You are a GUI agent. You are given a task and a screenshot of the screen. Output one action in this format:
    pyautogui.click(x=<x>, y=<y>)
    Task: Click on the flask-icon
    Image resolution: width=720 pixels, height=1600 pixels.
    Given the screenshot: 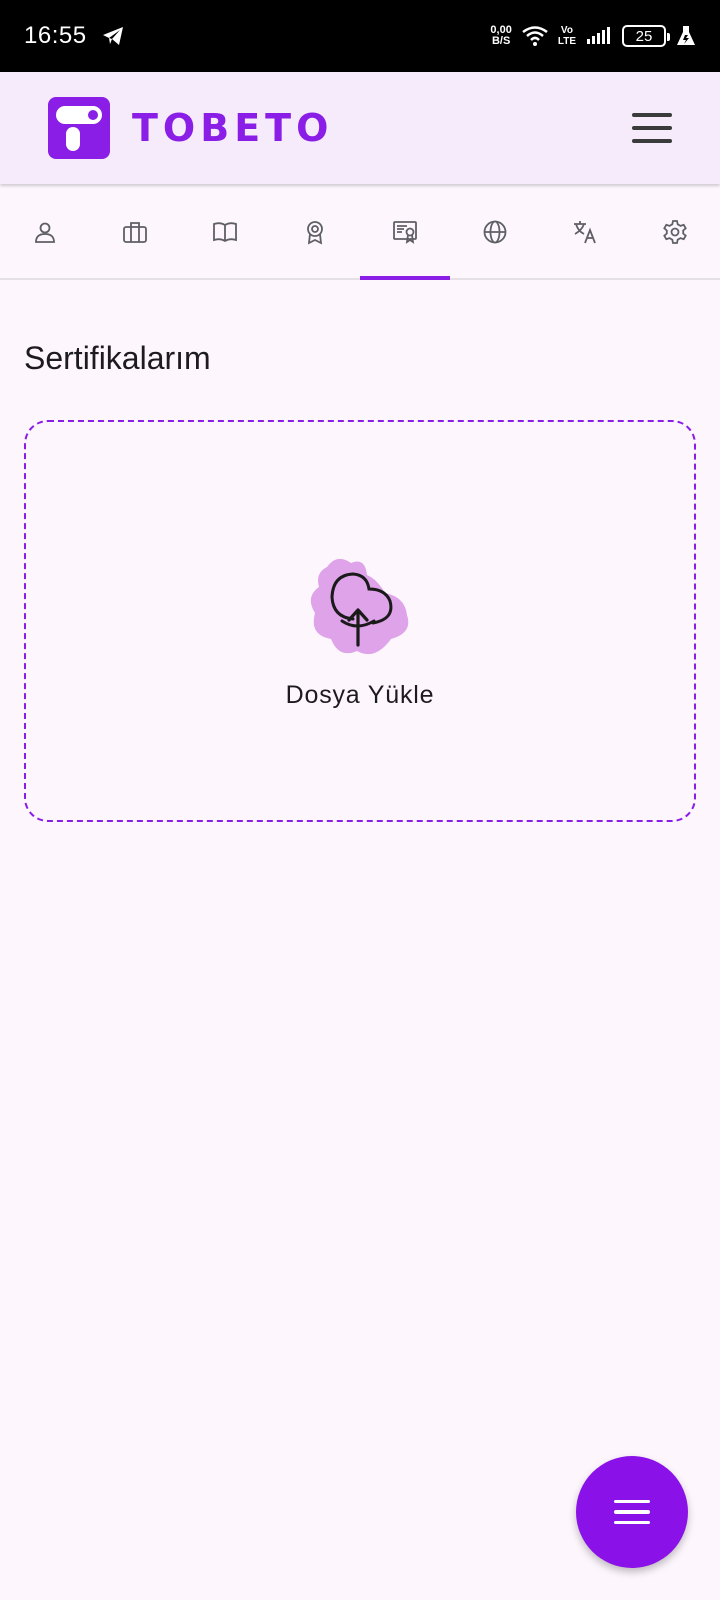 What is the action you would take?
    pyautogui.click(x=686, y=35)
    